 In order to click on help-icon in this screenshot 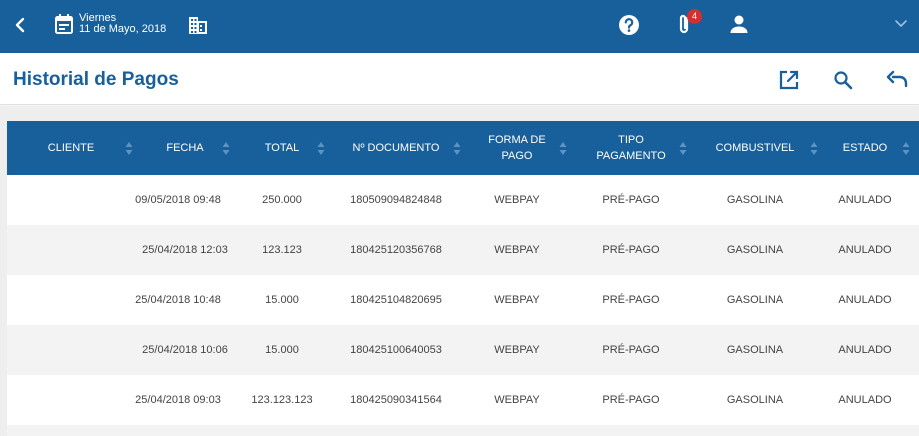, I will do `click(629, 25)`.